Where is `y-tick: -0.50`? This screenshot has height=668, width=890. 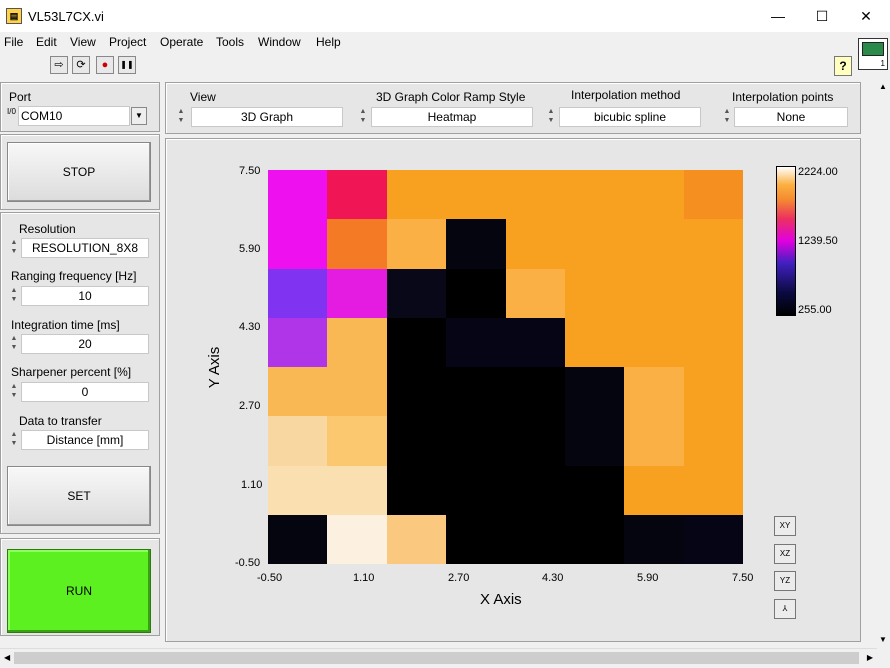 y-tick: -0.50 is located at coordinates (248, 563).